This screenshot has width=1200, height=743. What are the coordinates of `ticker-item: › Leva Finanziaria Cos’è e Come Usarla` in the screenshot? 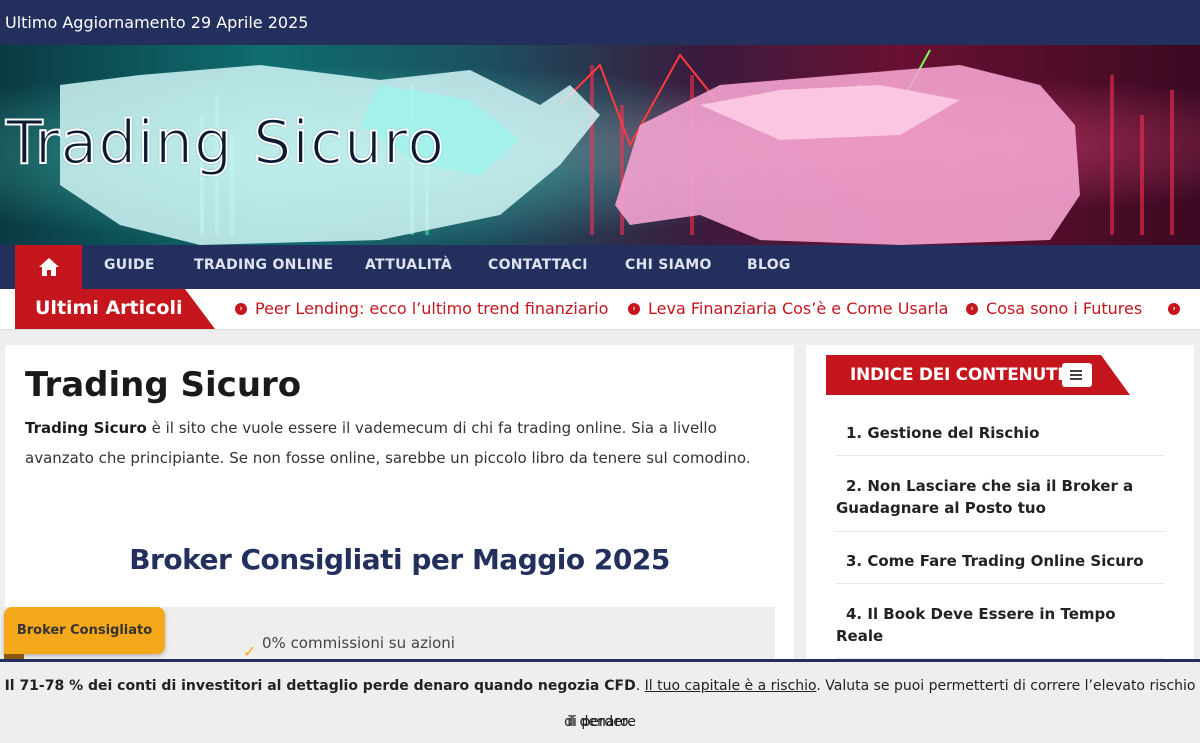 It's located at (788, 309).